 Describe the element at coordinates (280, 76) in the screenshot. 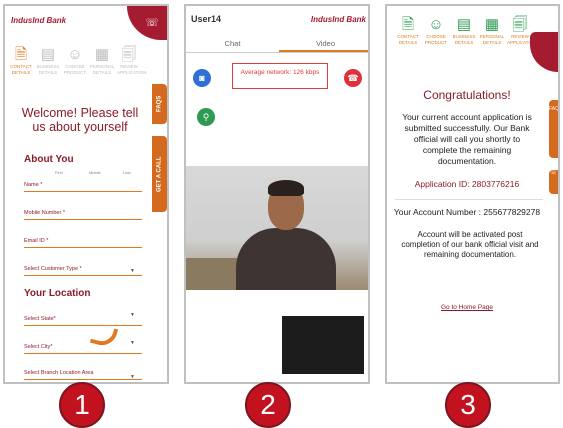

I see `network-status: Average network: 126 kbps` at that location.